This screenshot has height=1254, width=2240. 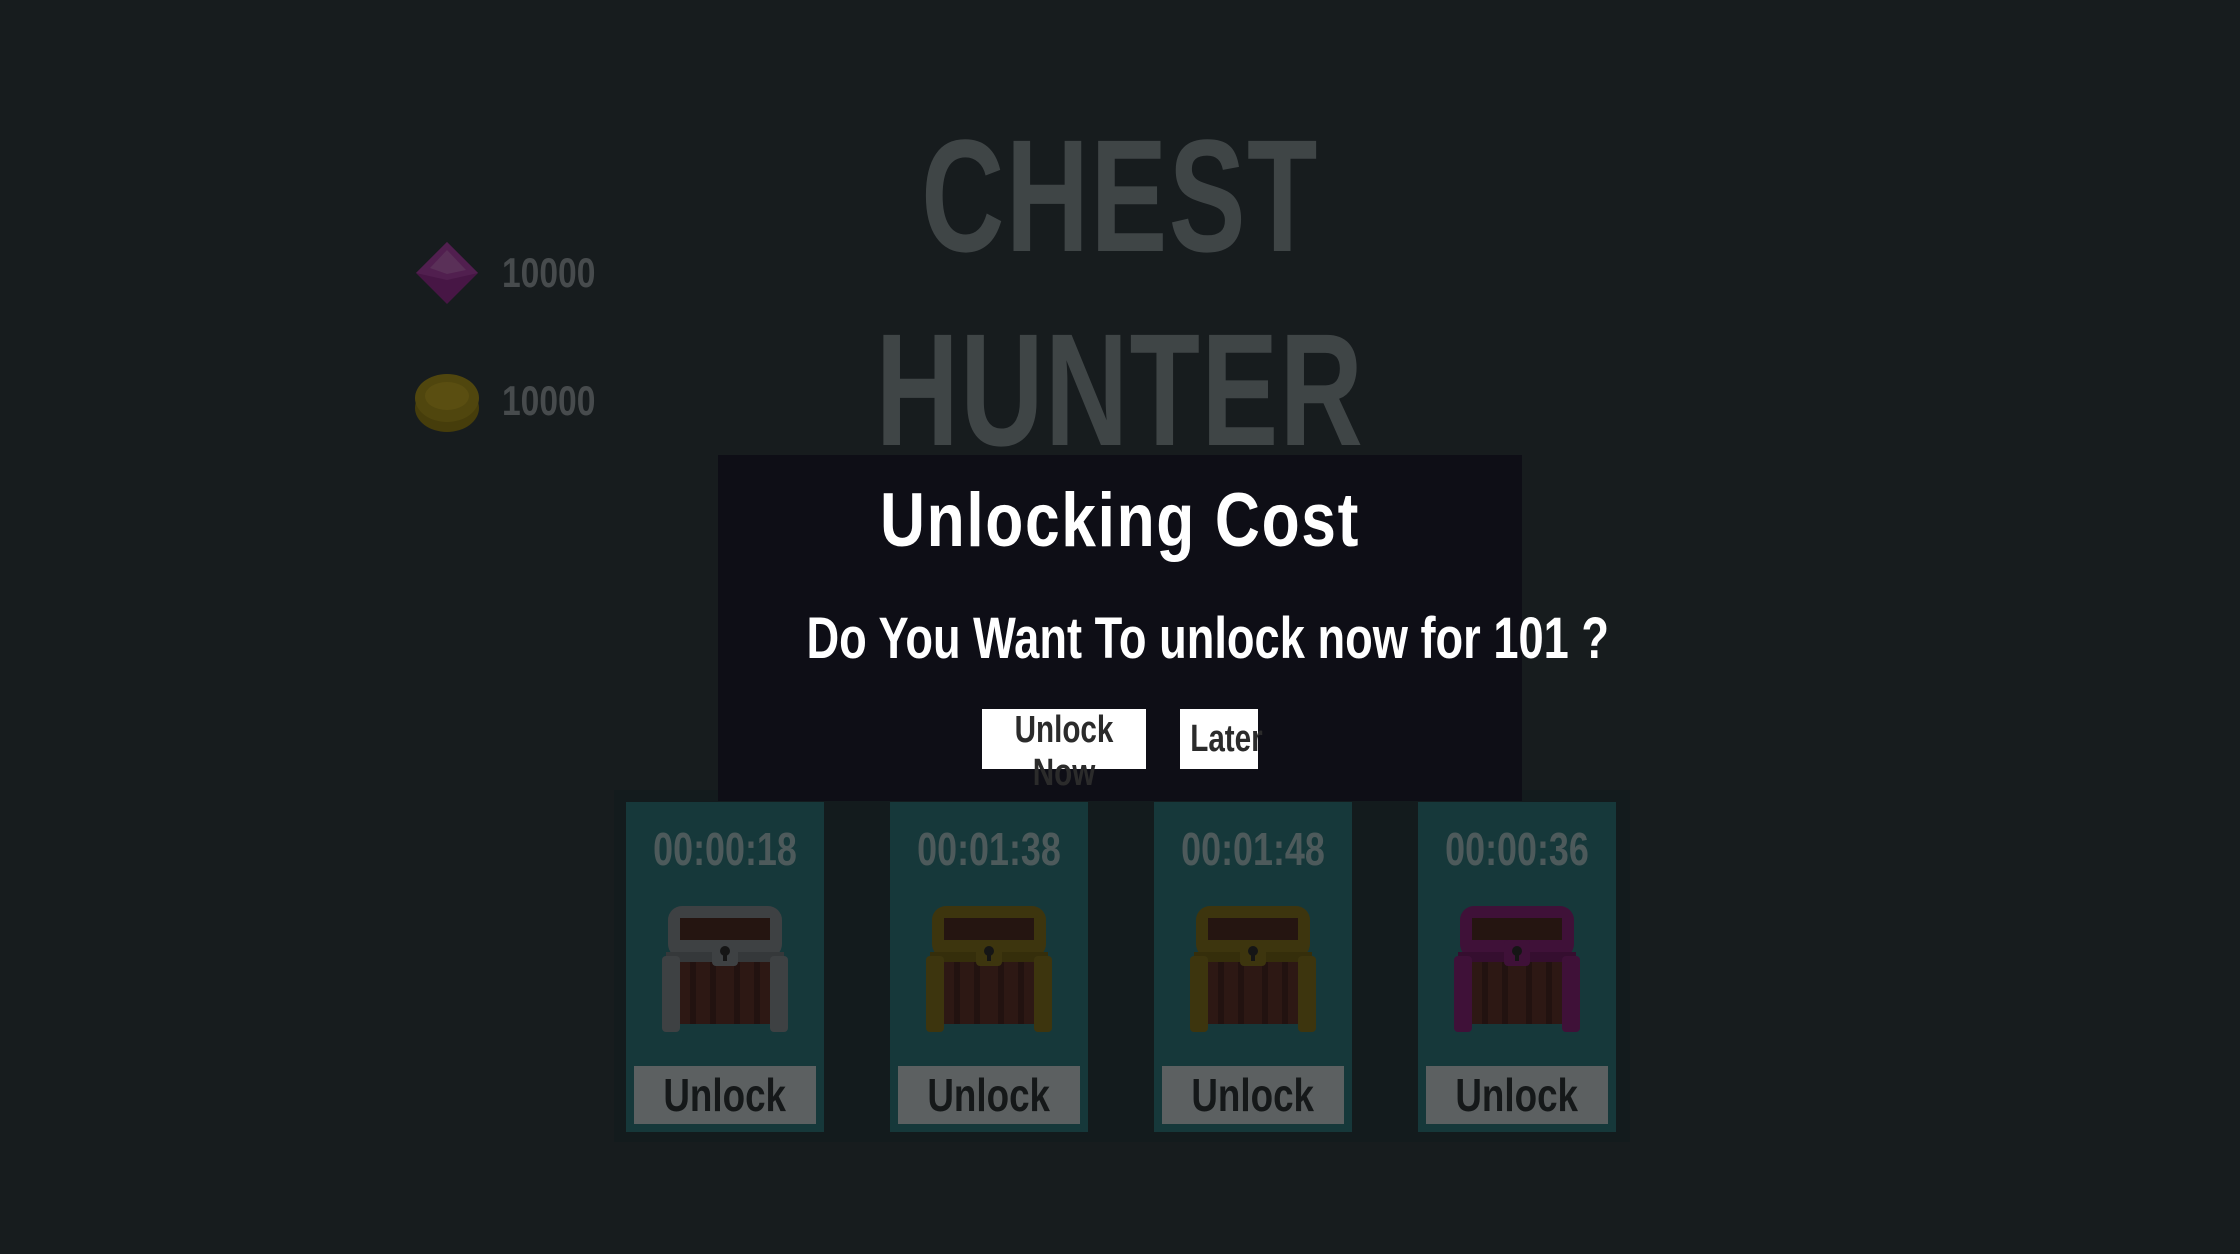 What do you see at coordinates (1064, 751) in the screenshot?
I see `unlock-now-button: Unlock Now` at bounding box center [1064, 751].